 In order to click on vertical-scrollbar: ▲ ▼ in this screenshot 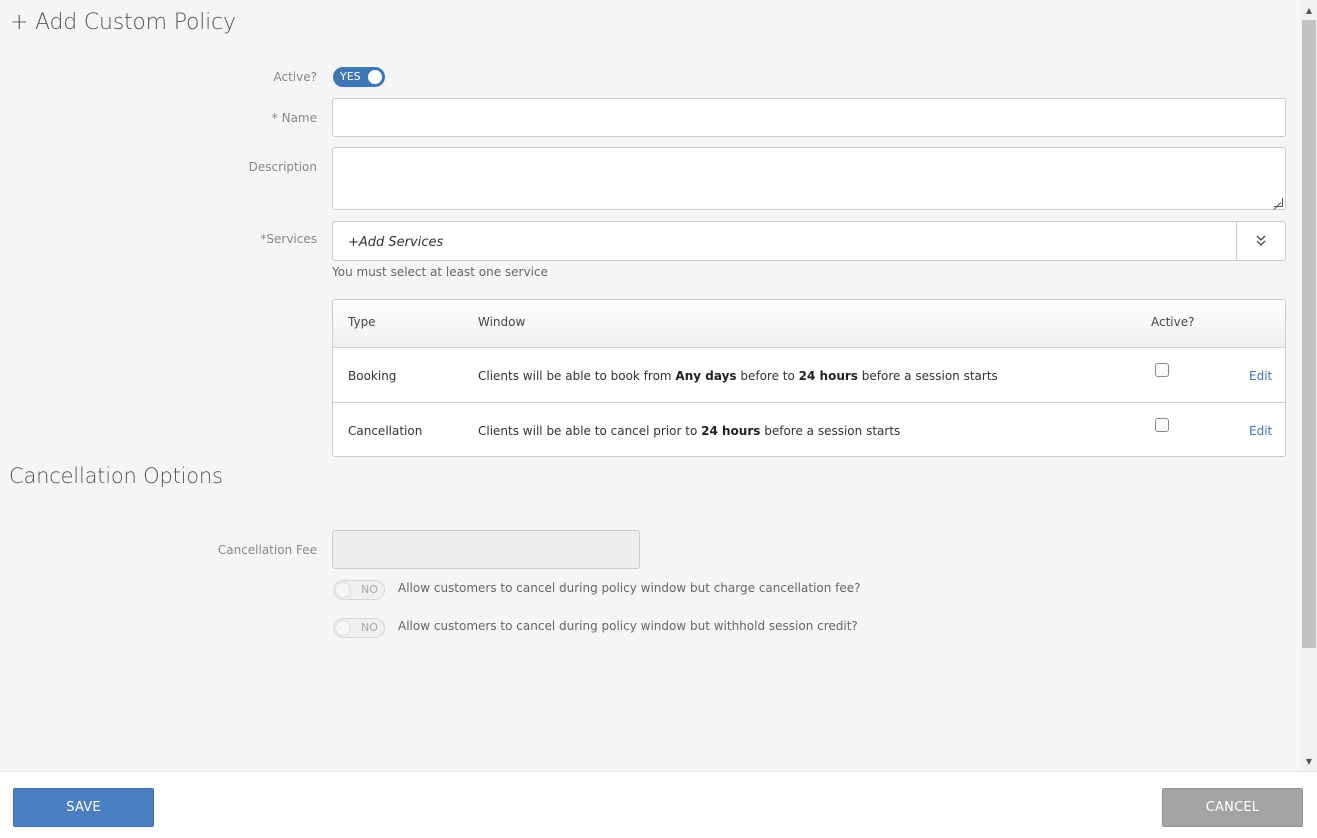, I will do `click(1309, 385)`.